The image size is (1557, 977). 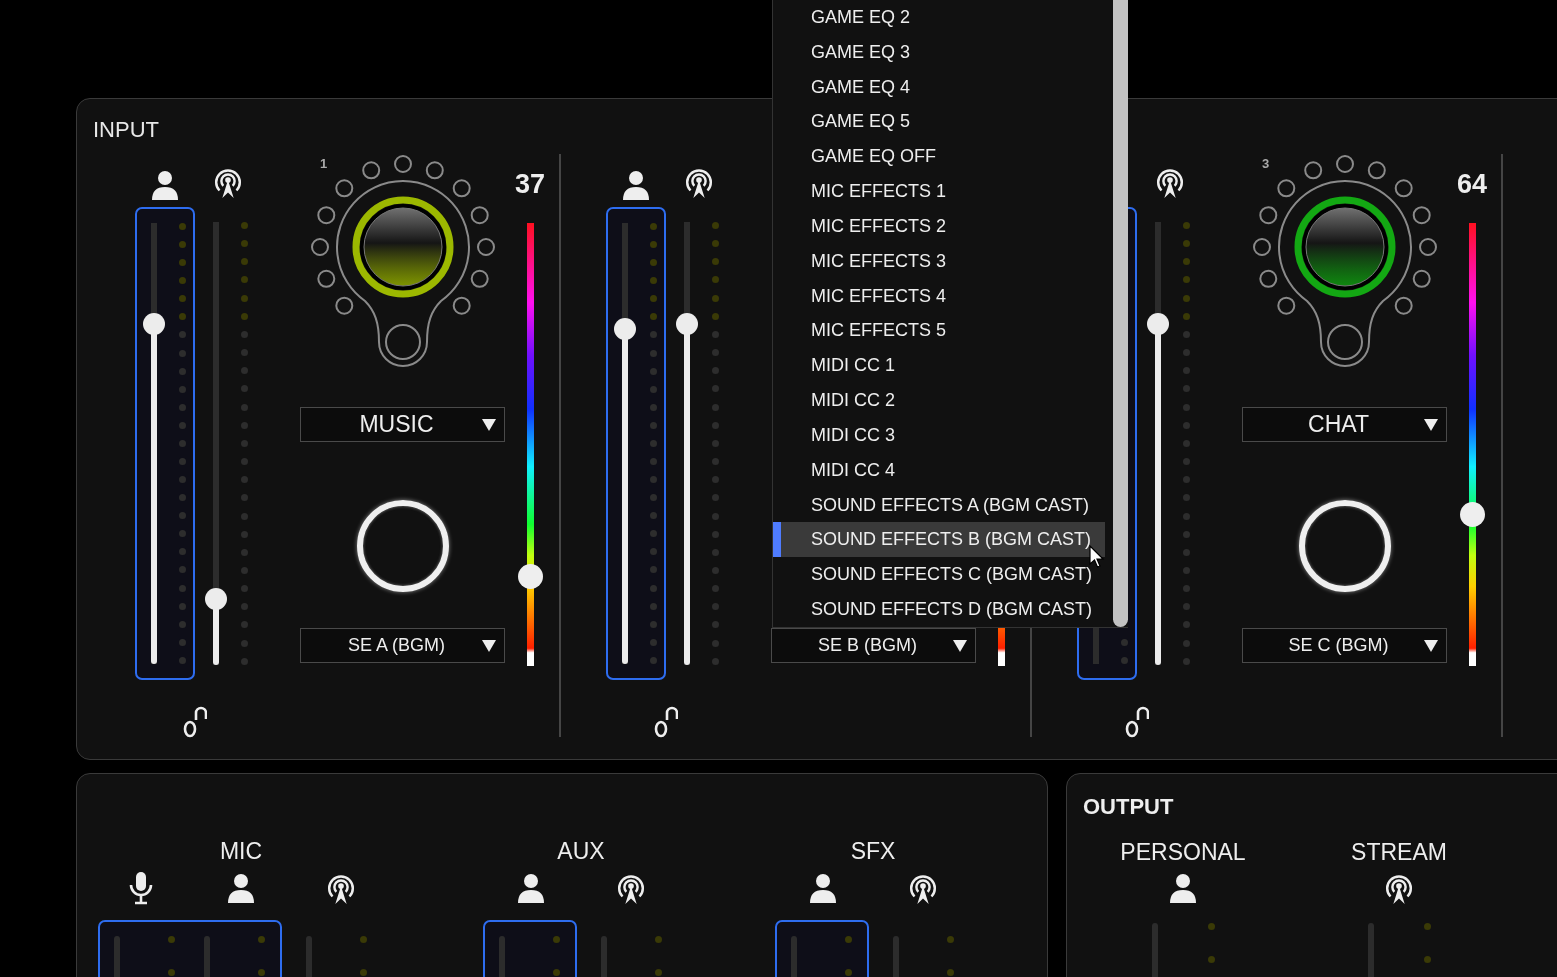 I want to click on panel-title: INPUT, so click(x=126, y=130).